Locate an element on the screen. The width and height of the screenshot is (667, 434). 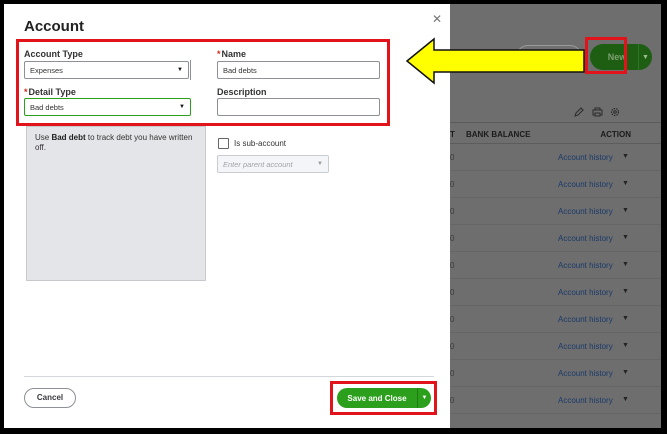
sub-account-label: Is sub-account is located at coordinates (260, 143).